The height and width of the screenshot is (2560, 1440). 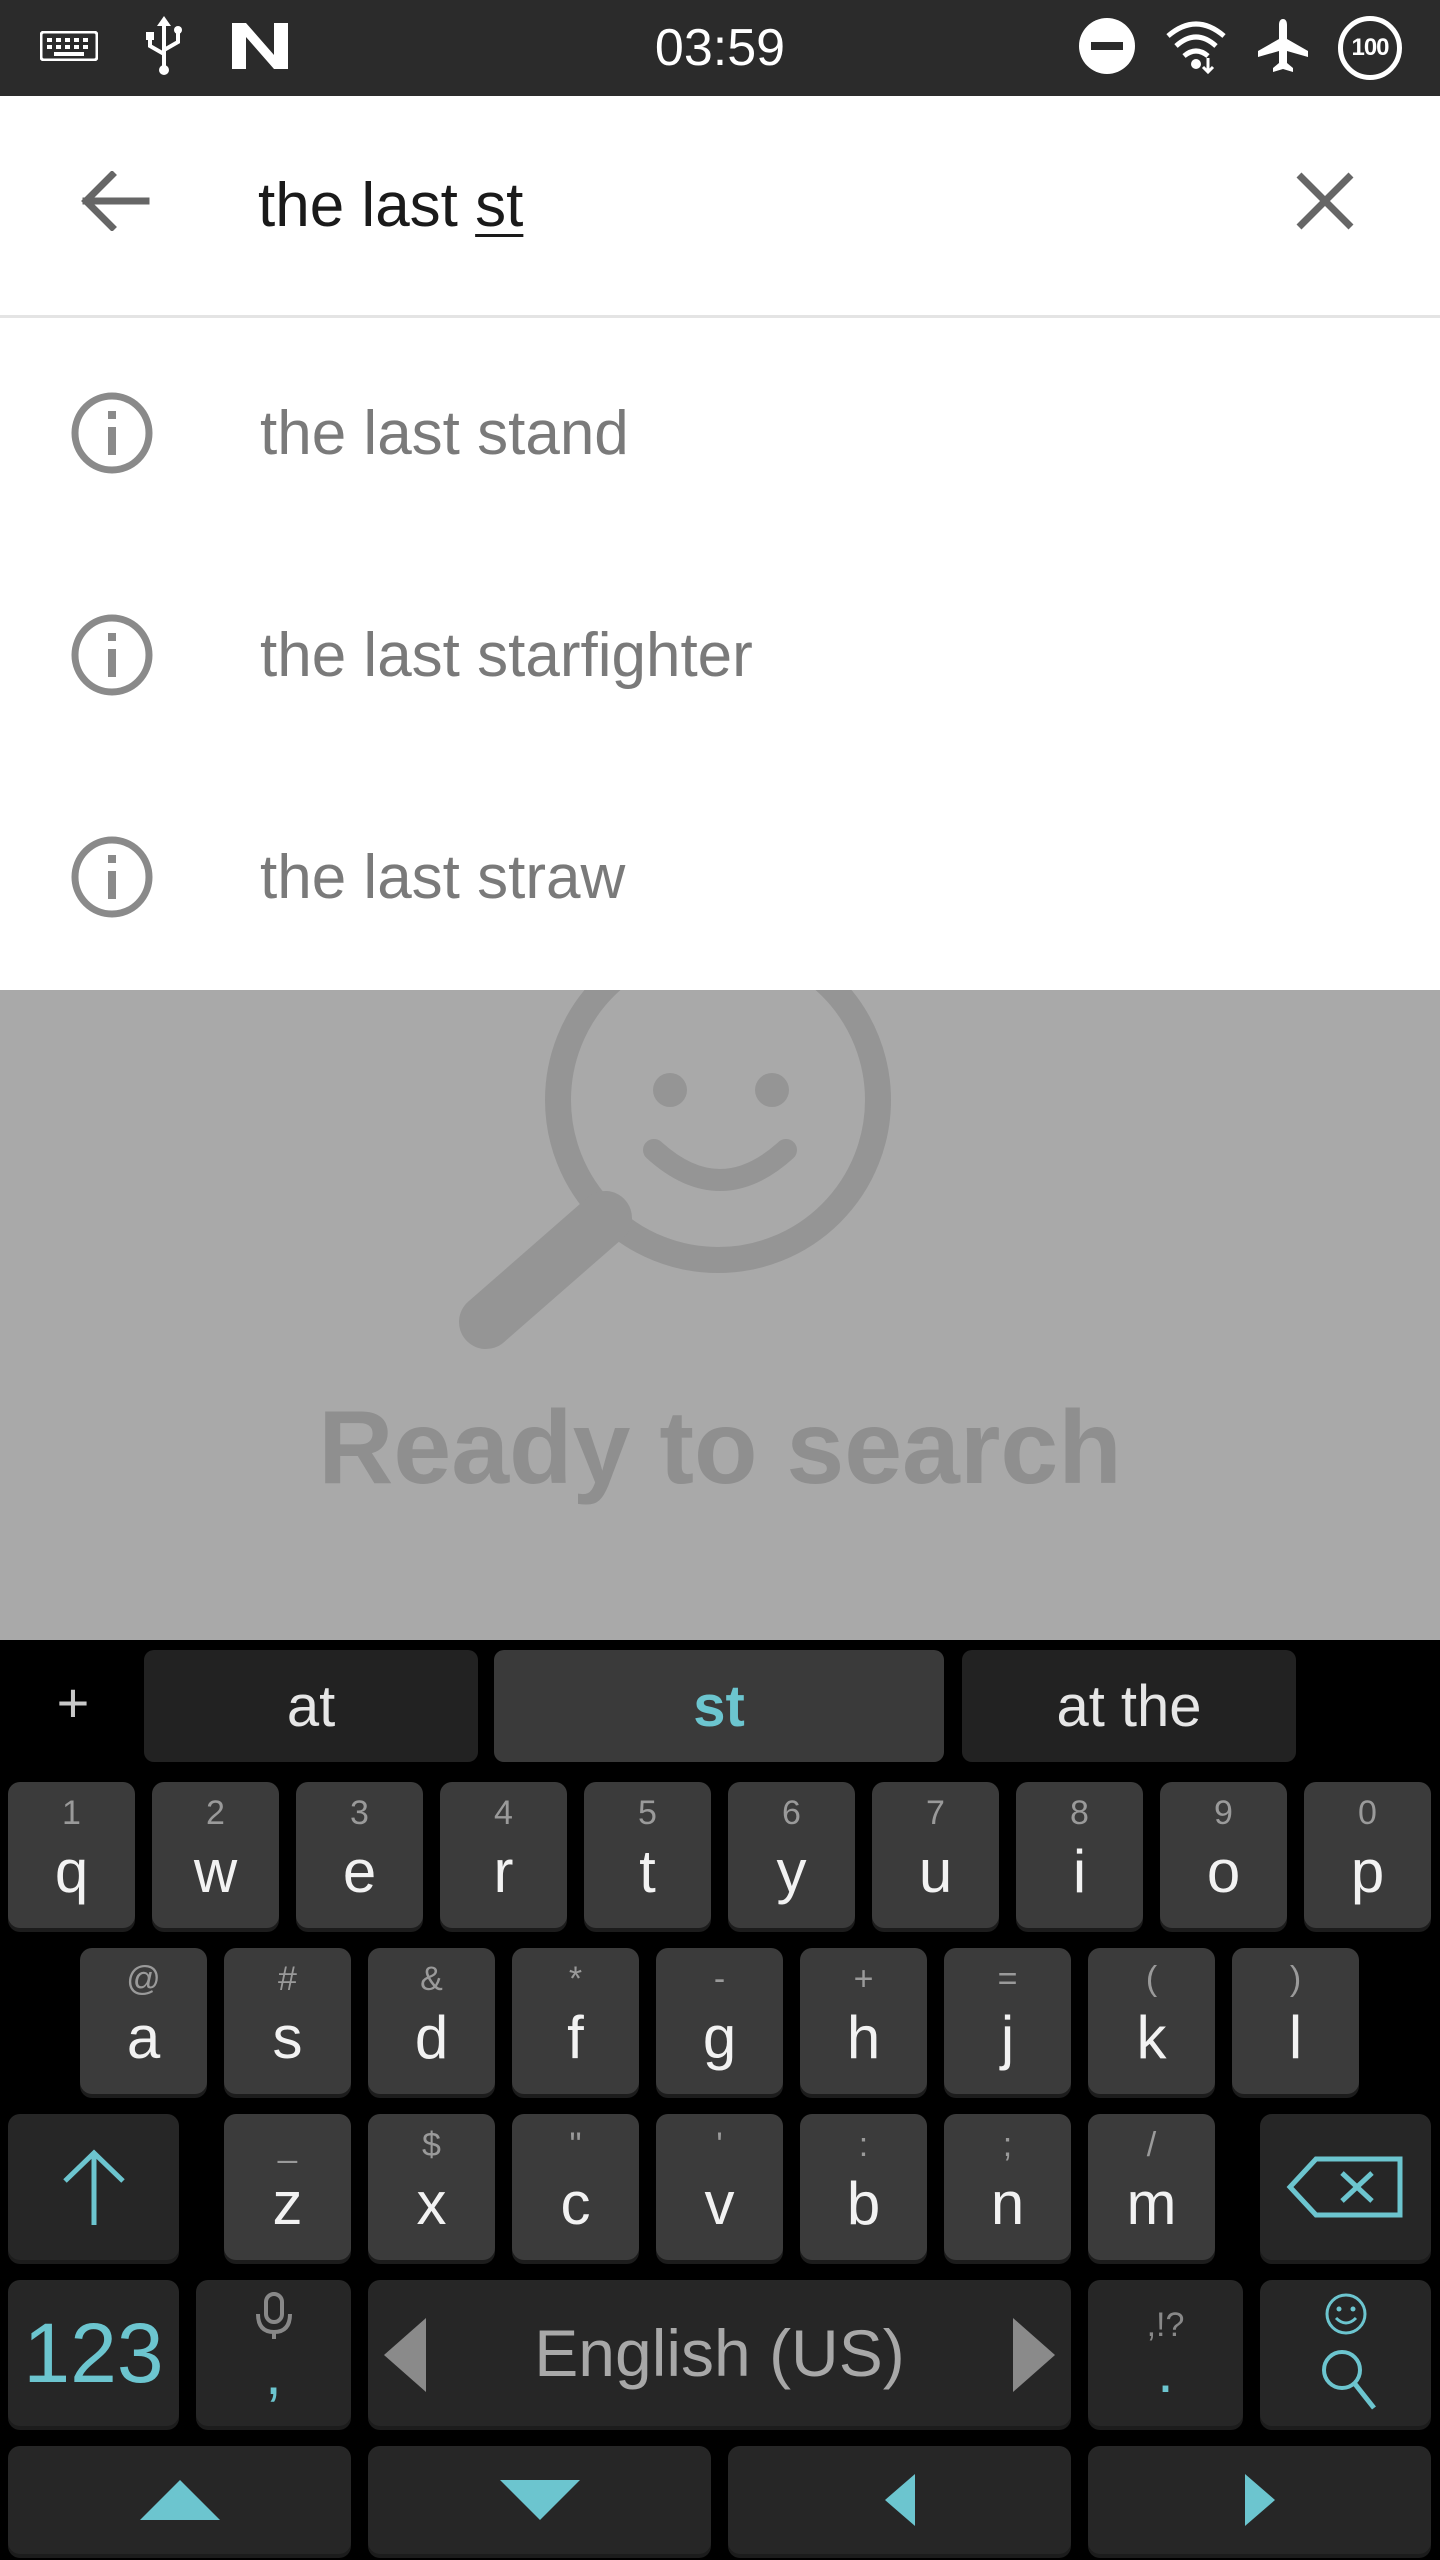 I want to click on key-hint: &, so click(x=431, y=1979).